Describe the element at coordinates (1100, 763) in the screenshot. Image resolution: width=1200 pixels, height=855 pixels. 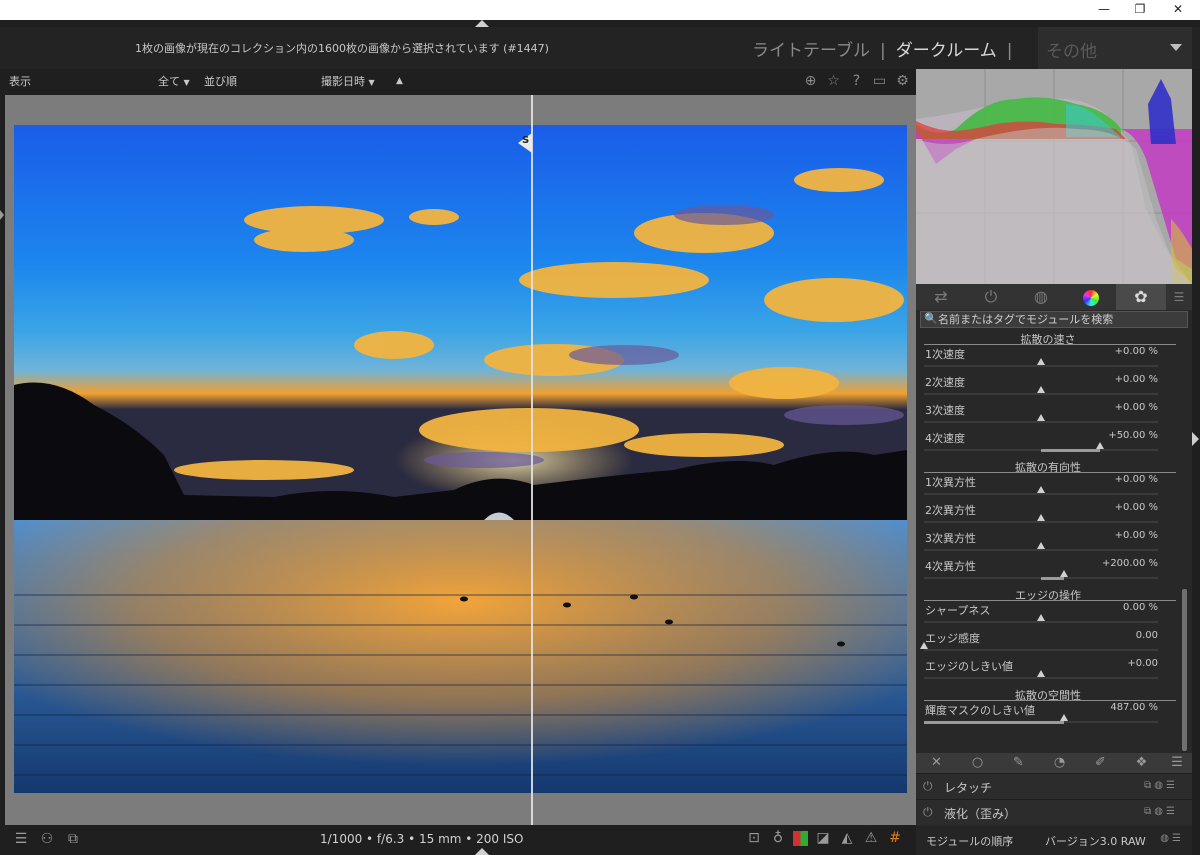
I see `drawn-parametric-mask-icon: ✐` at that location.